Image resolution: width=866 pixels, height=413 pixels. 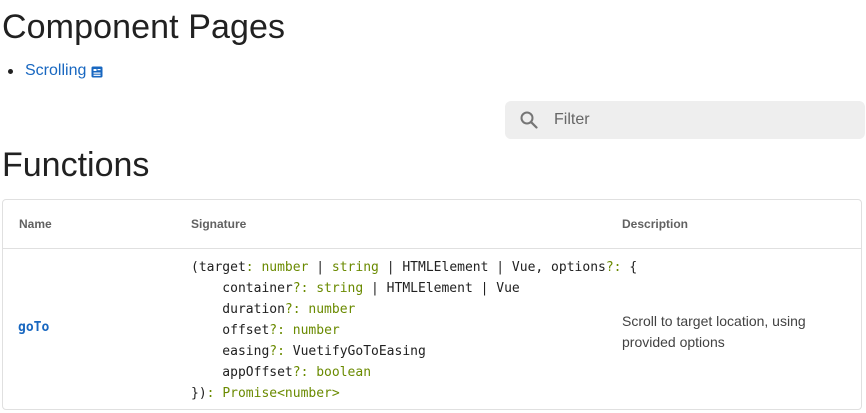 I want to click on search-icon, so click(x=529, y=120).